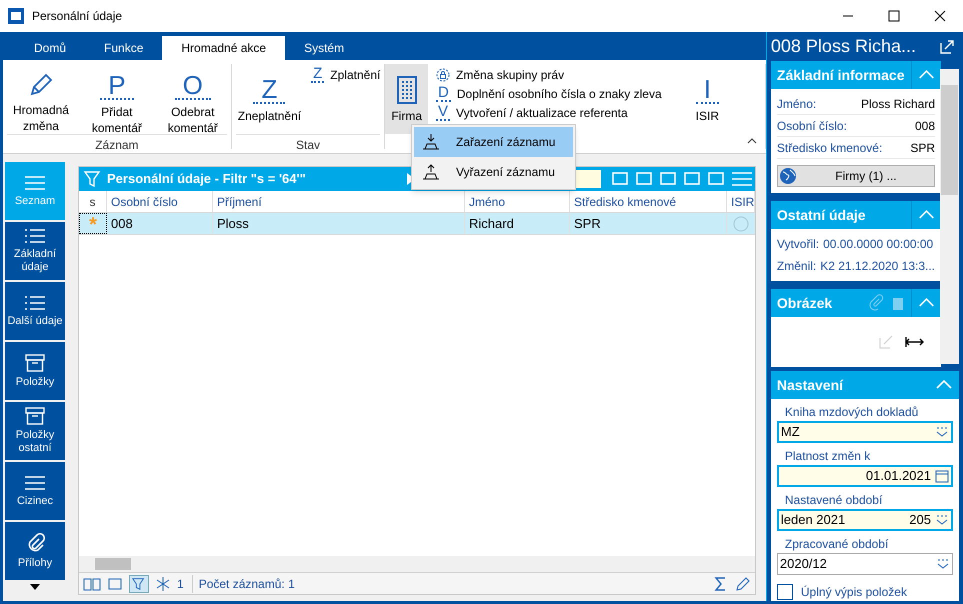  I want to click on window-title: Personální údaje, so click(78, 16).